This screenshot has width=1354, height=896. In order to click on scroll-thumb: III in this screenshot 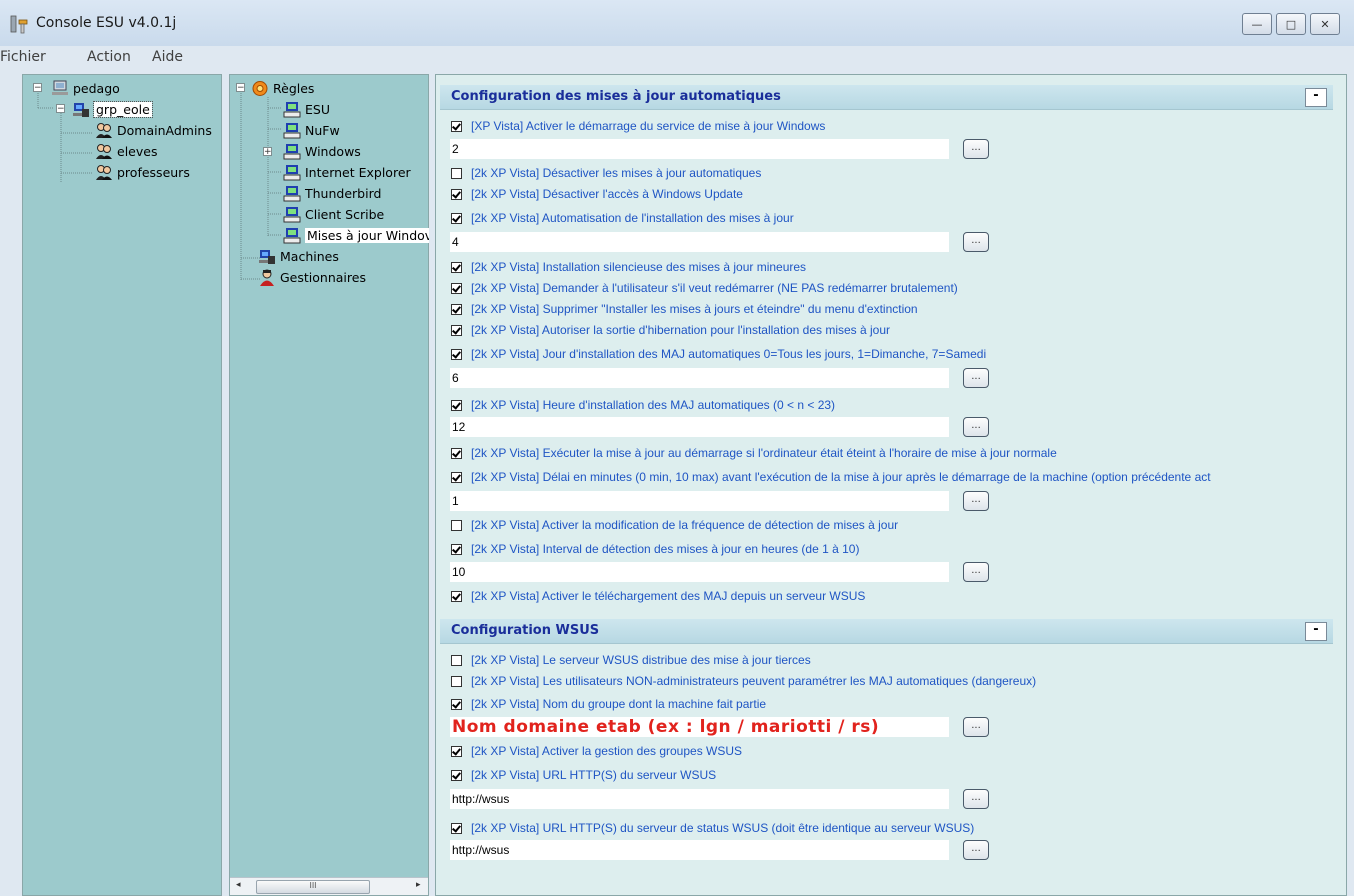, I will do `click(313, 887)`.